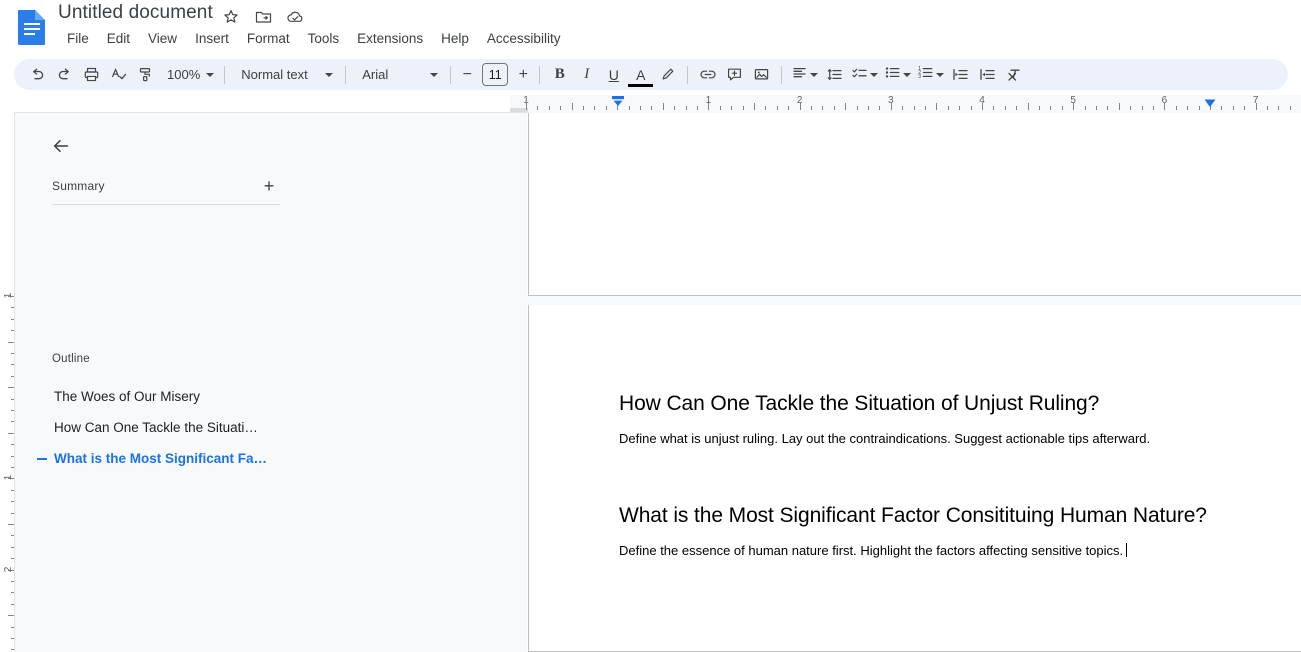 The width and height of the screenshot is (1301, 652). What do you see at coordinates (1255, 100) in the screenshot?
I see `ruler-number: 7` at bounding box center [1255, 100].